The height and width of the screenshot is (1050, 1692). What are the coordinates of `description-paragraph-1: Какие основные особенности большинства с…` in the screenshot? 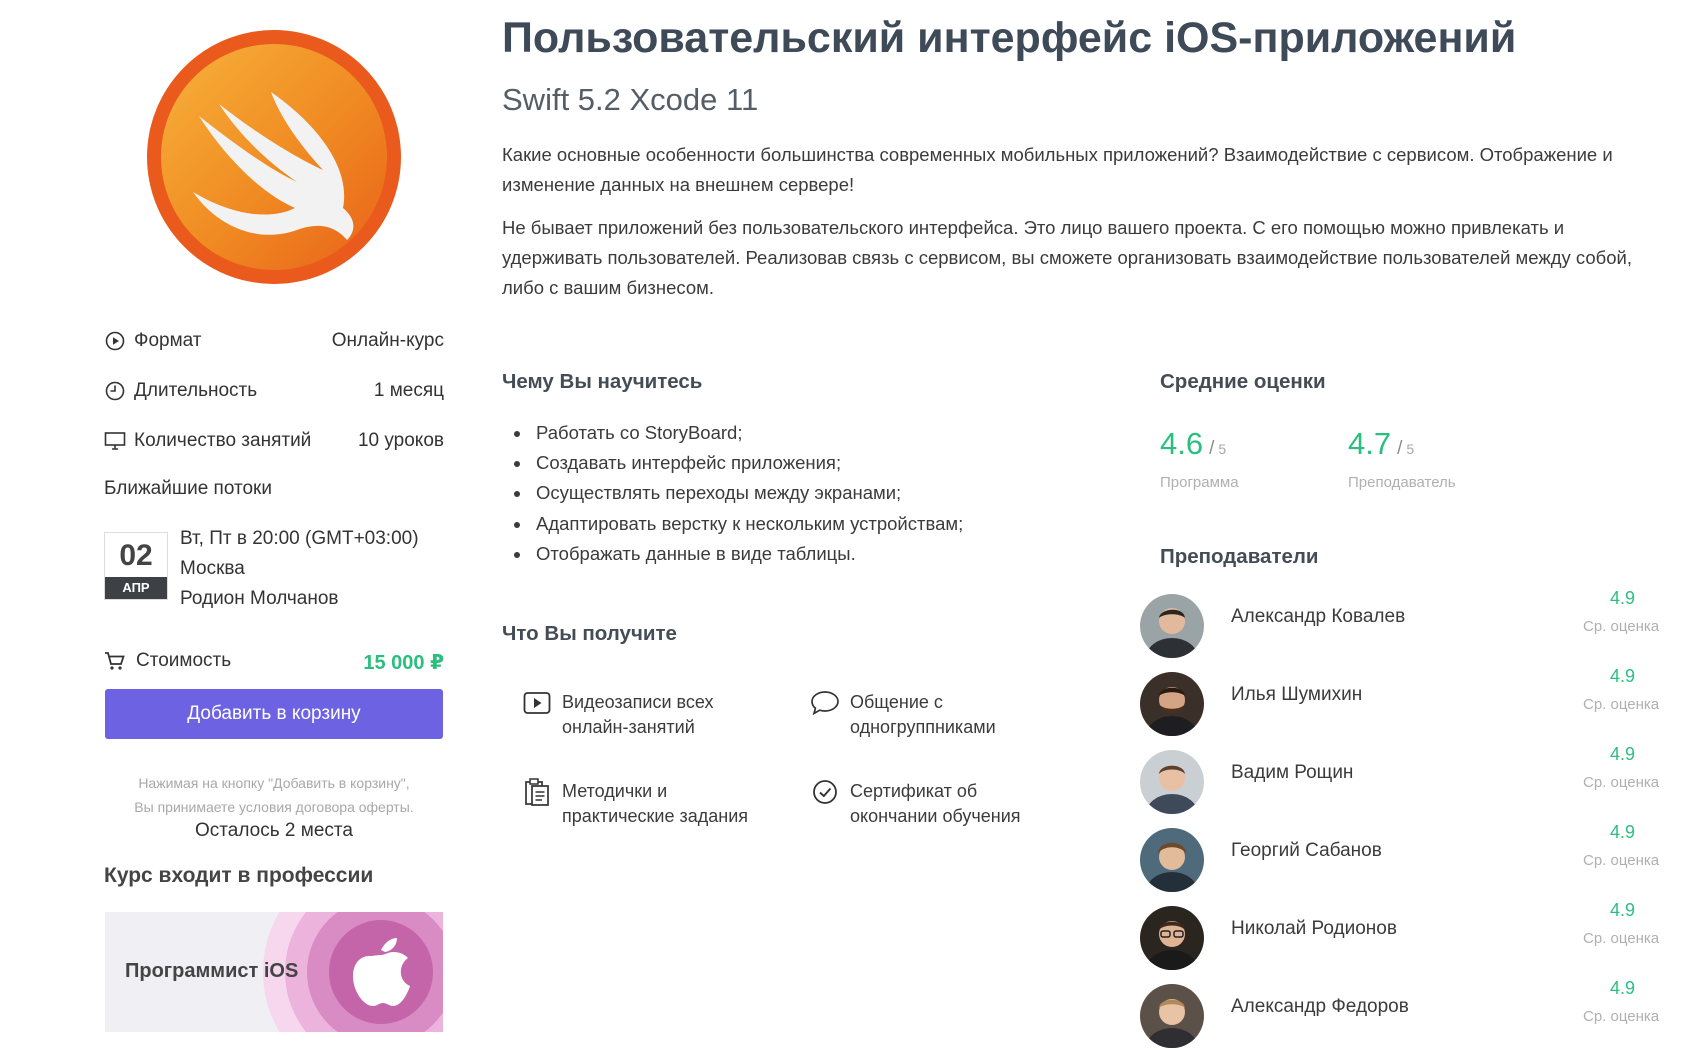 It's located at (1057, 169).